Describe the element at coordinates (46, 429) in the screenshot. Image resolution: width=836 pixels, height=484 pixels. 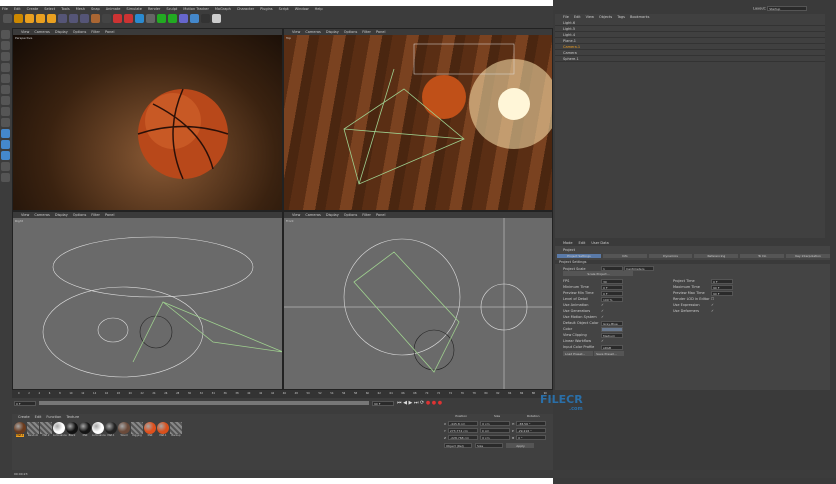
I see `material-swatch: Mat.2` at that location.